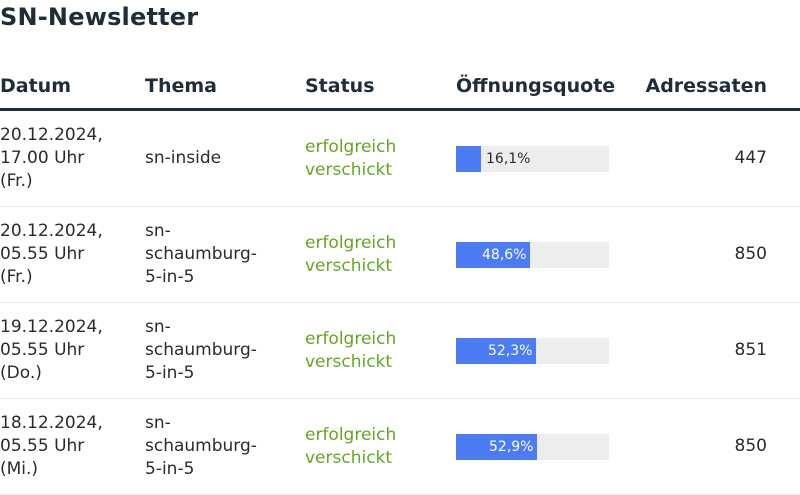 The image size is (800, 495). I want to click on open-rate-bar: 16,1%, so click(532, 159).